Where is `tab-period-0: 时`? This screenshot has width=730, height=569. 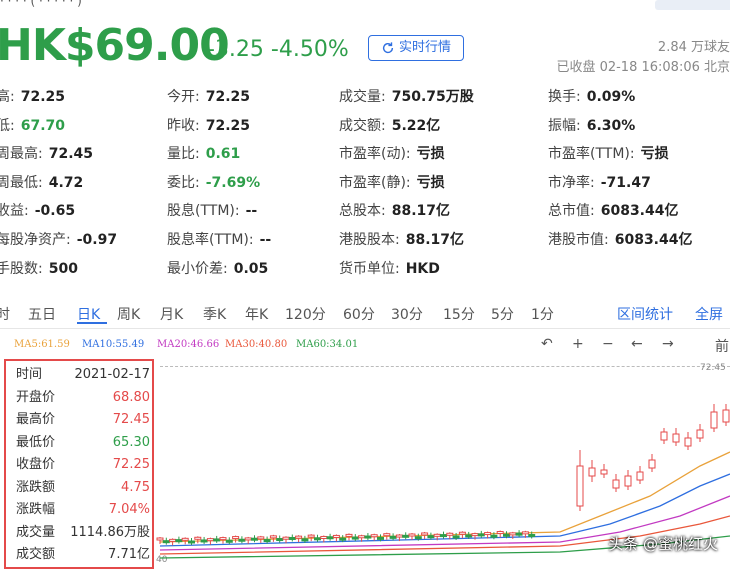 tab-period-0: 时 is located at coordinates (5, 314).